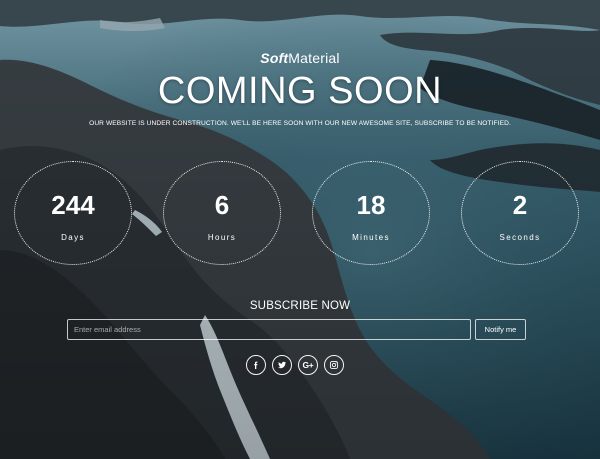  I want to click on instagram-icon, so click(334, 365).